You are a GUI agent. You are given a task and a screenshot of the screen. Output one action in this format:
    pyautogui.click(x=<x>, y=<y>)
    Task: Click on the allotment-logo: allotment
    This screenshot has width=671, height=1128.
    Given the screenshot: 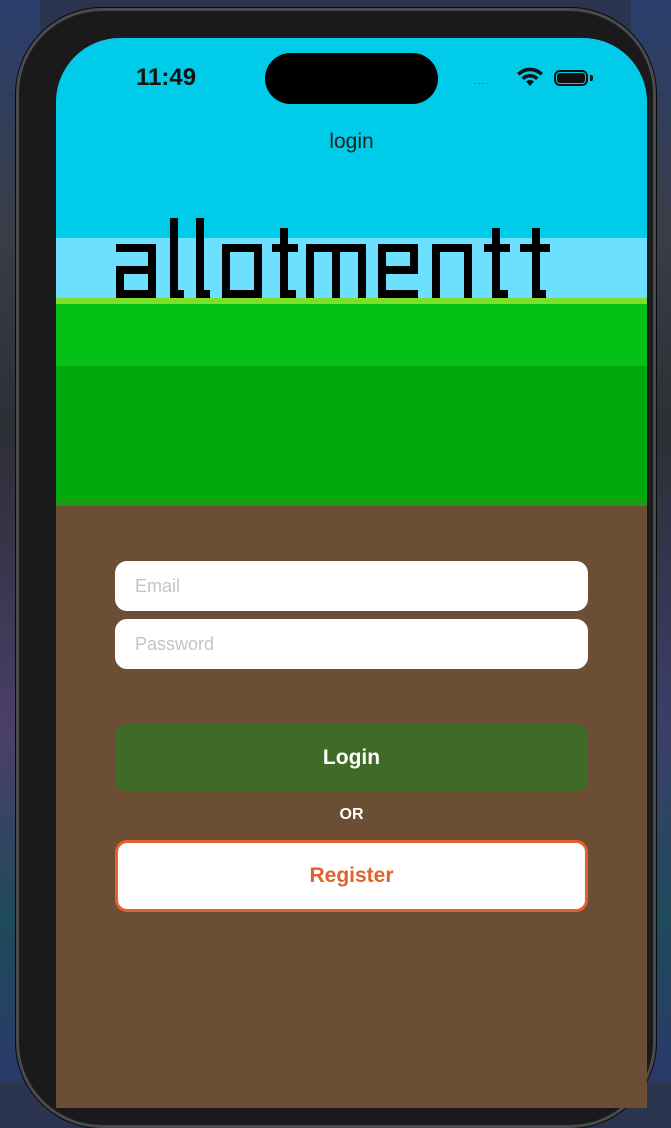 What is the action you would take?
    pyautogui.click(x=333, y=258)
    